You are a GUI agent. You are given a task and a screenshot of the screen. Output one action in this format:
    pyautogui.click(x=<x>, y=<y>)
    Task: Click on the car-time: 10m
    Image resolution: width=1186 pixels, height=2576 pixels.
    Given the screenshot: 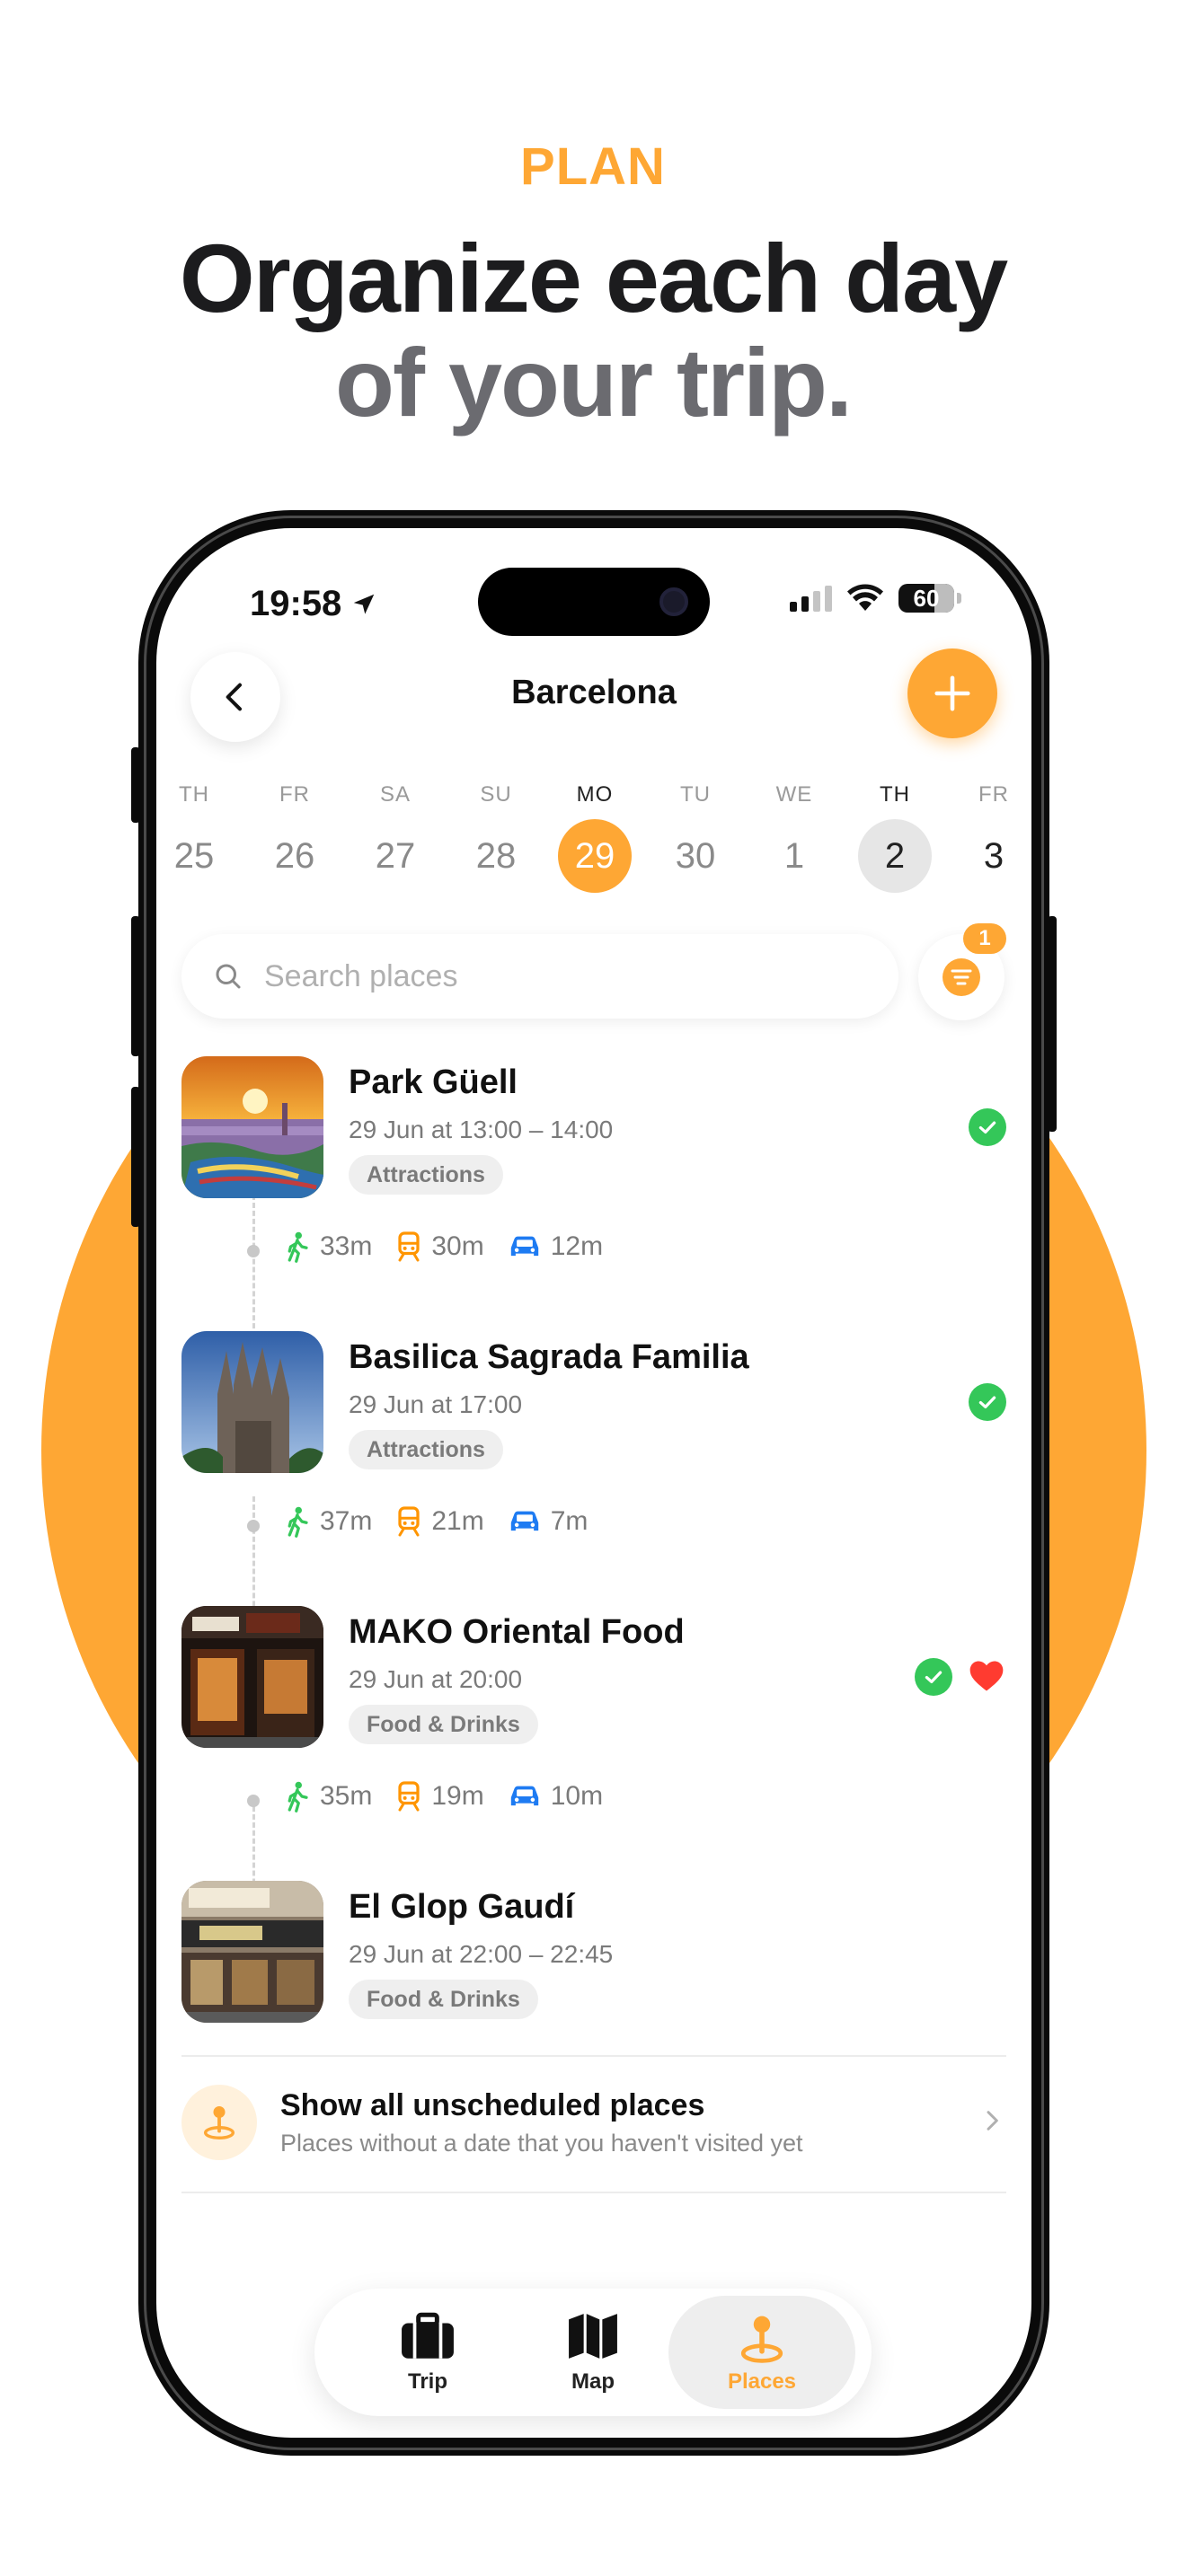 What is the action you would take?
    pyautogui.click(x=555, y=1796)
    